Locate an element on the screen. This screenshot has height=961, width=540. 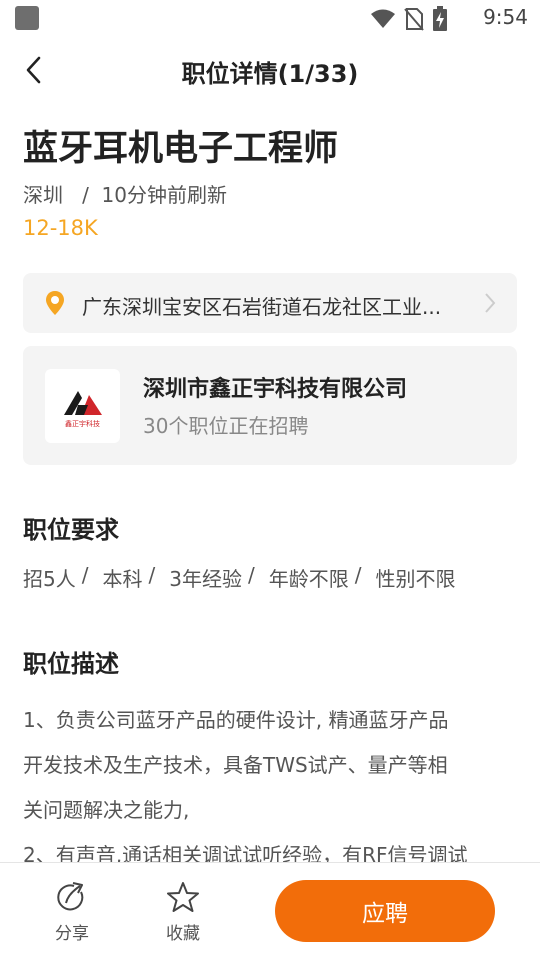
nav-bar: 职位详情(1/33) is located at coordinates (270, 70).